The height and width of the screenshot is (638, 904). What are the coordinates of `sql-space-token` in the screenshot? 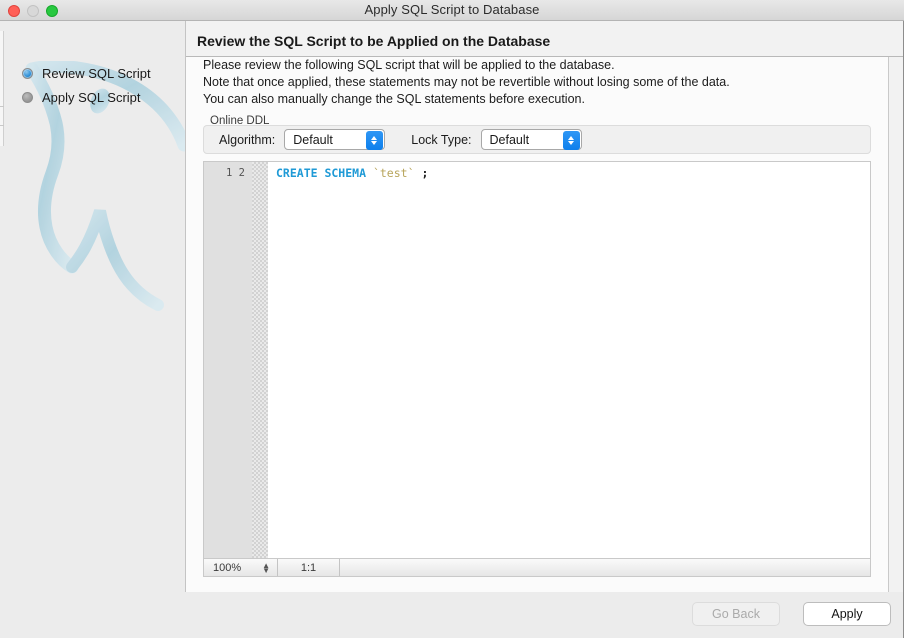 It's located at (369, 173).